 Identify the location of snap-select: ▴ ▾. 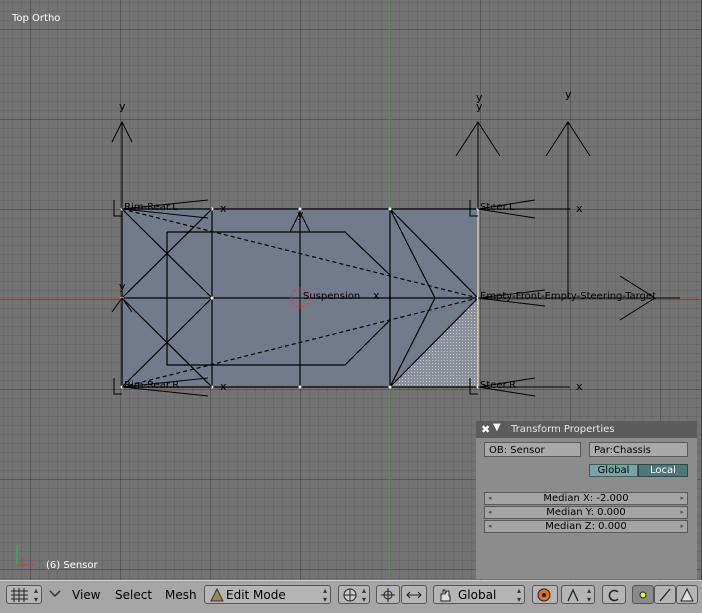
(578, 594).